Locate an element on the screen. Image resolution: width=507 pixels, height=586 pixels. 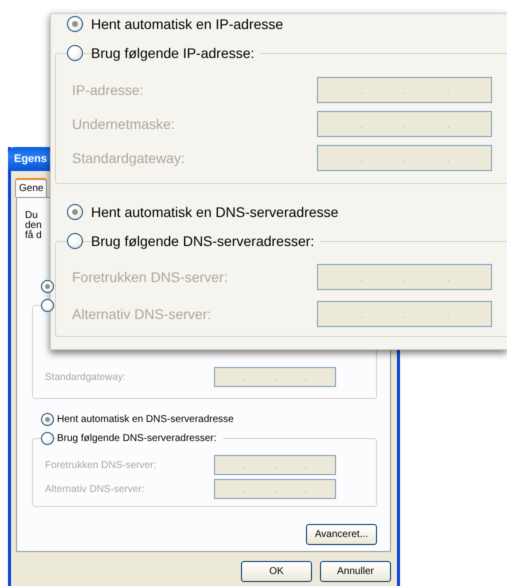
radio-label: Brug følgende IP-adresse: is located at coordinates (175, 53).